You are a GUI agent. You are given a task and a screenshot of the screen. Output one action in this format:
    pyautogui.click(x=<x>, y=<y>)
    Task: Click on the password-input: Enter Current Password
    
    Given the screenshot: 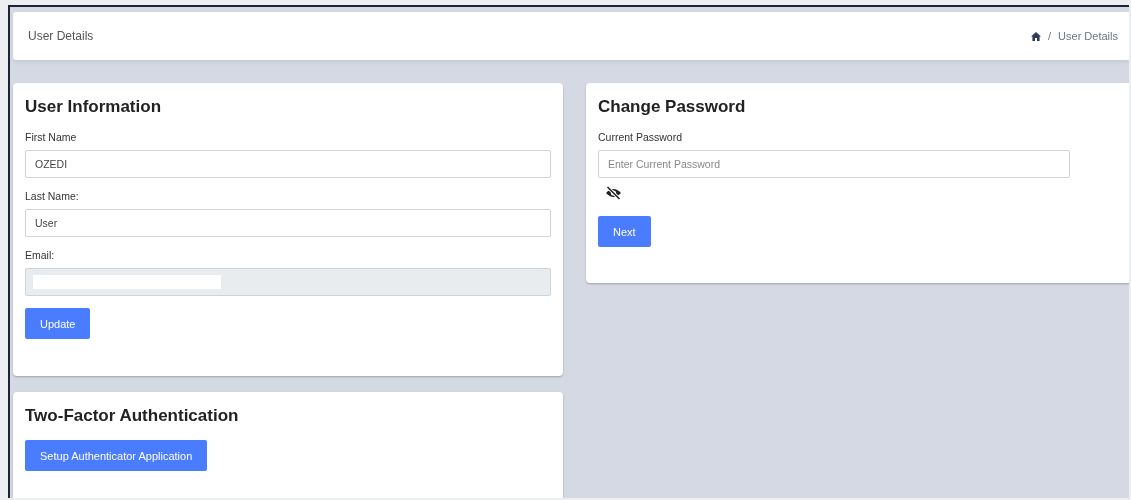 What is the action you would take?
    pyautogui.click(x=834, y=164)
    